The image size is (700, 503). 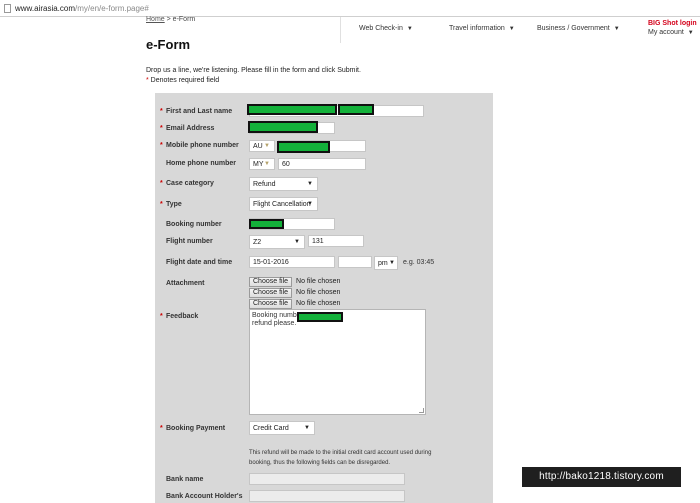 I want to click on required-note: * Denotes required field, so click(x=182, y=80).